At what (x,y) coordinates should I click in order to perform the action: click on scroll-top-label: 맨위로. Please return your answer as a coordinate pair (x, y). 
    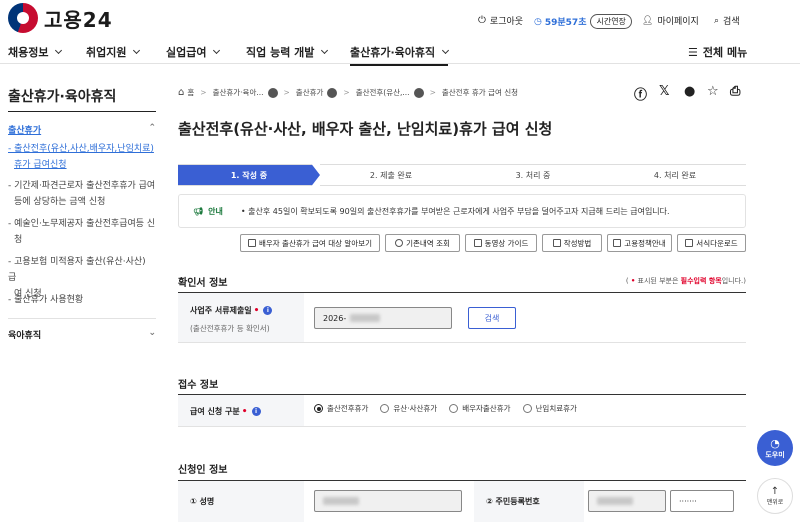
    Looking at the image, I should click on (775, 502).